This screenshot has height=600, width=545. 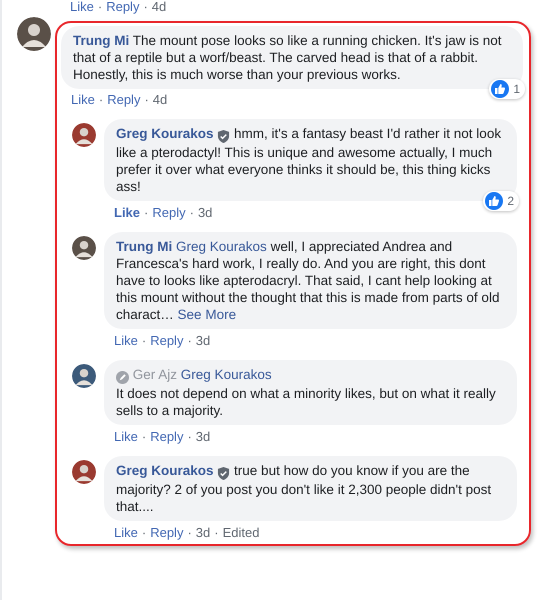 I want to click on reaction-count: 1, so click(x=507, y=89).